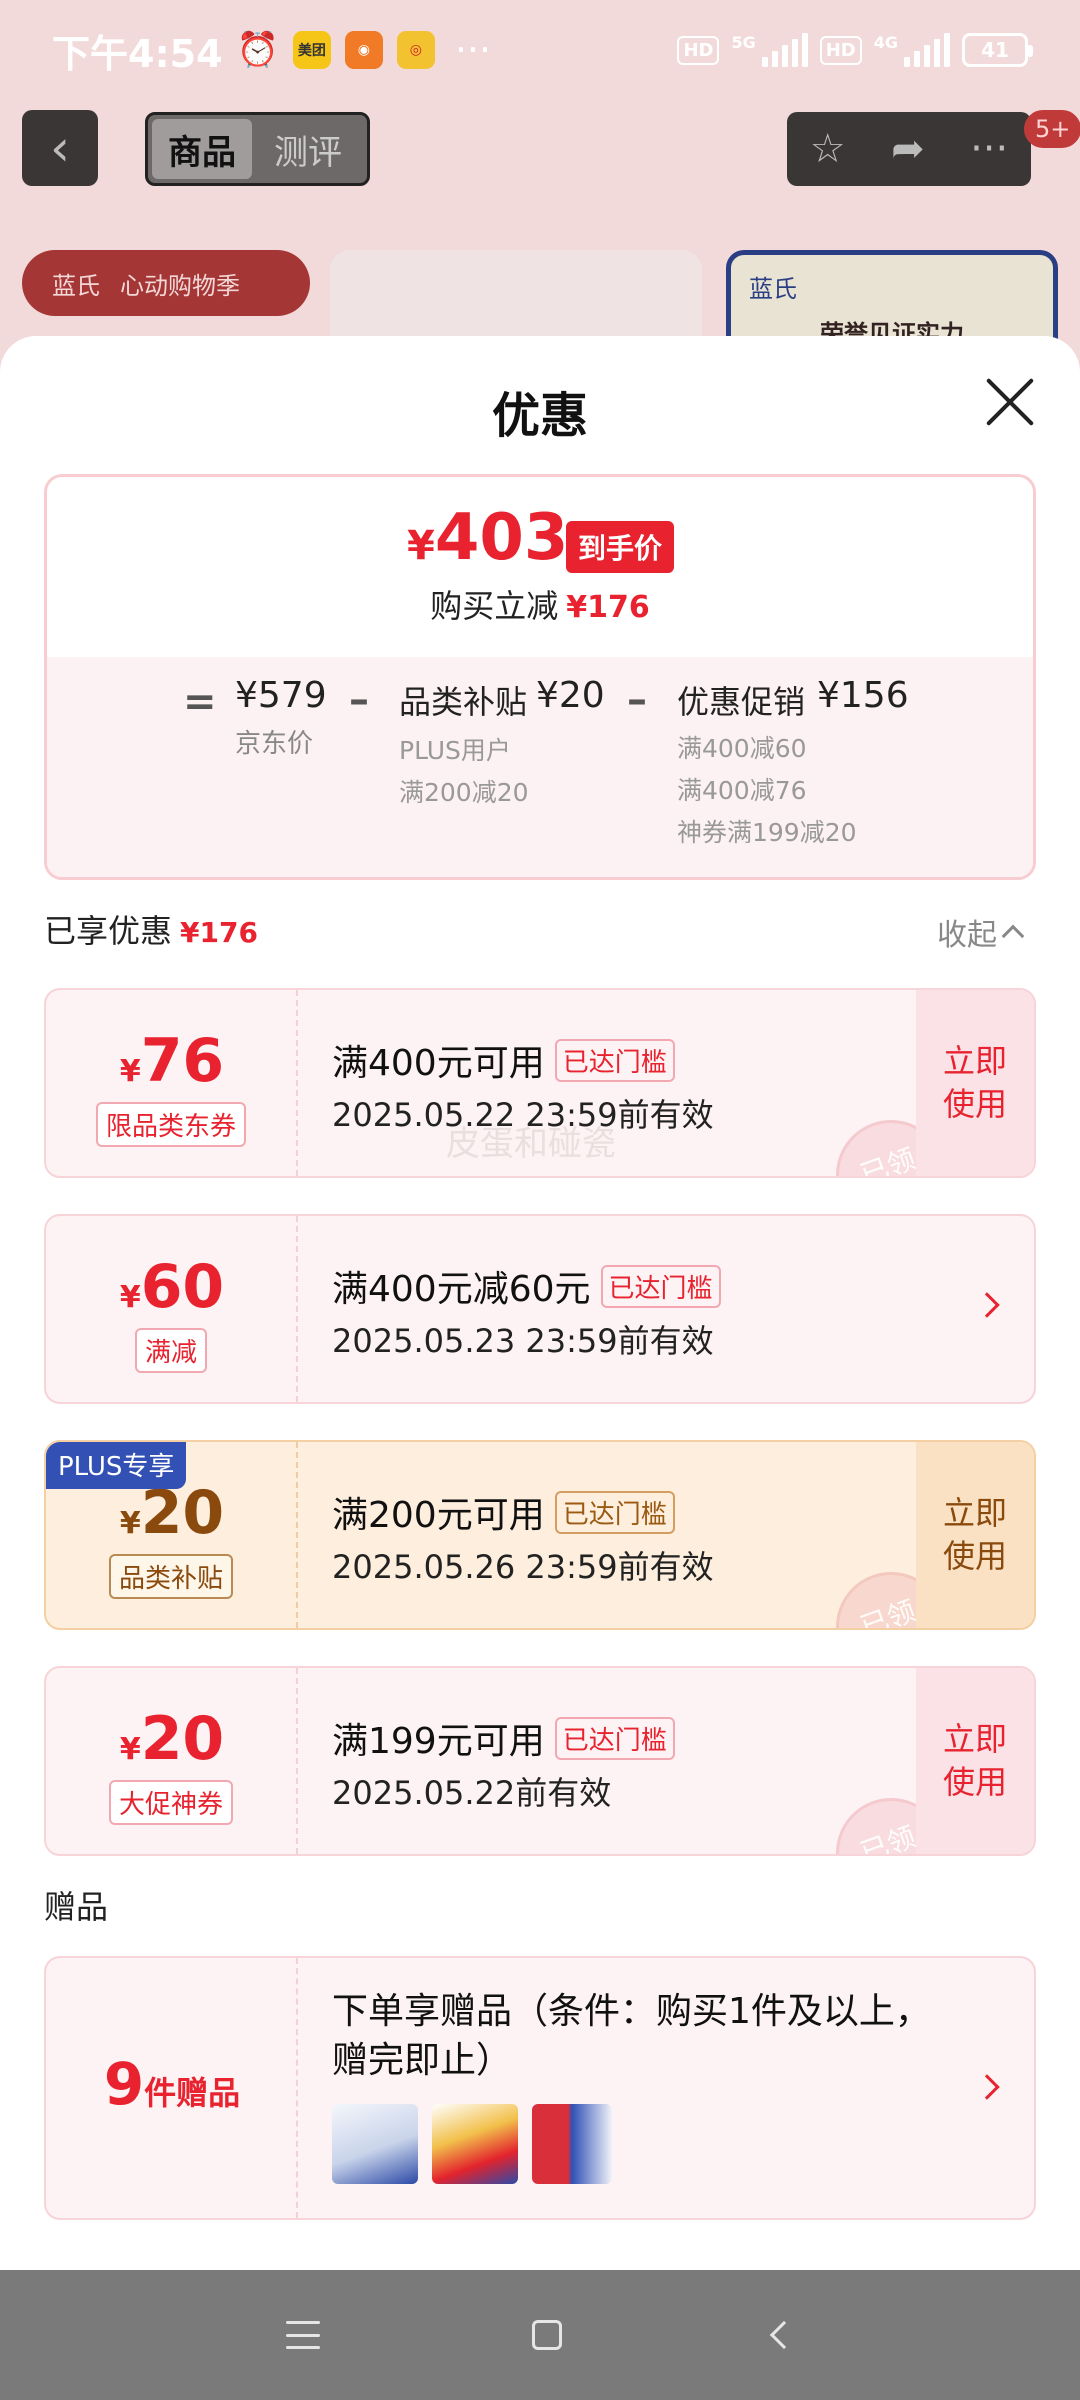 The image size is (1080, 2400). Describe the element at coordinates (547, 2335) in the screenshot. I see `home-icon` at that location.